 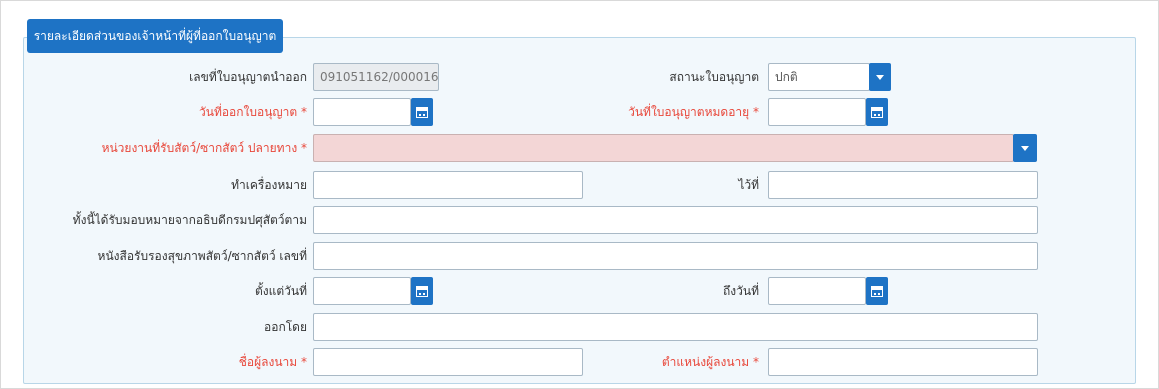 What do you see at coordinates (741, 291) in the screenshot?
I see `to-date-label: ถึงวันที่` at bounding box center [741, 291].